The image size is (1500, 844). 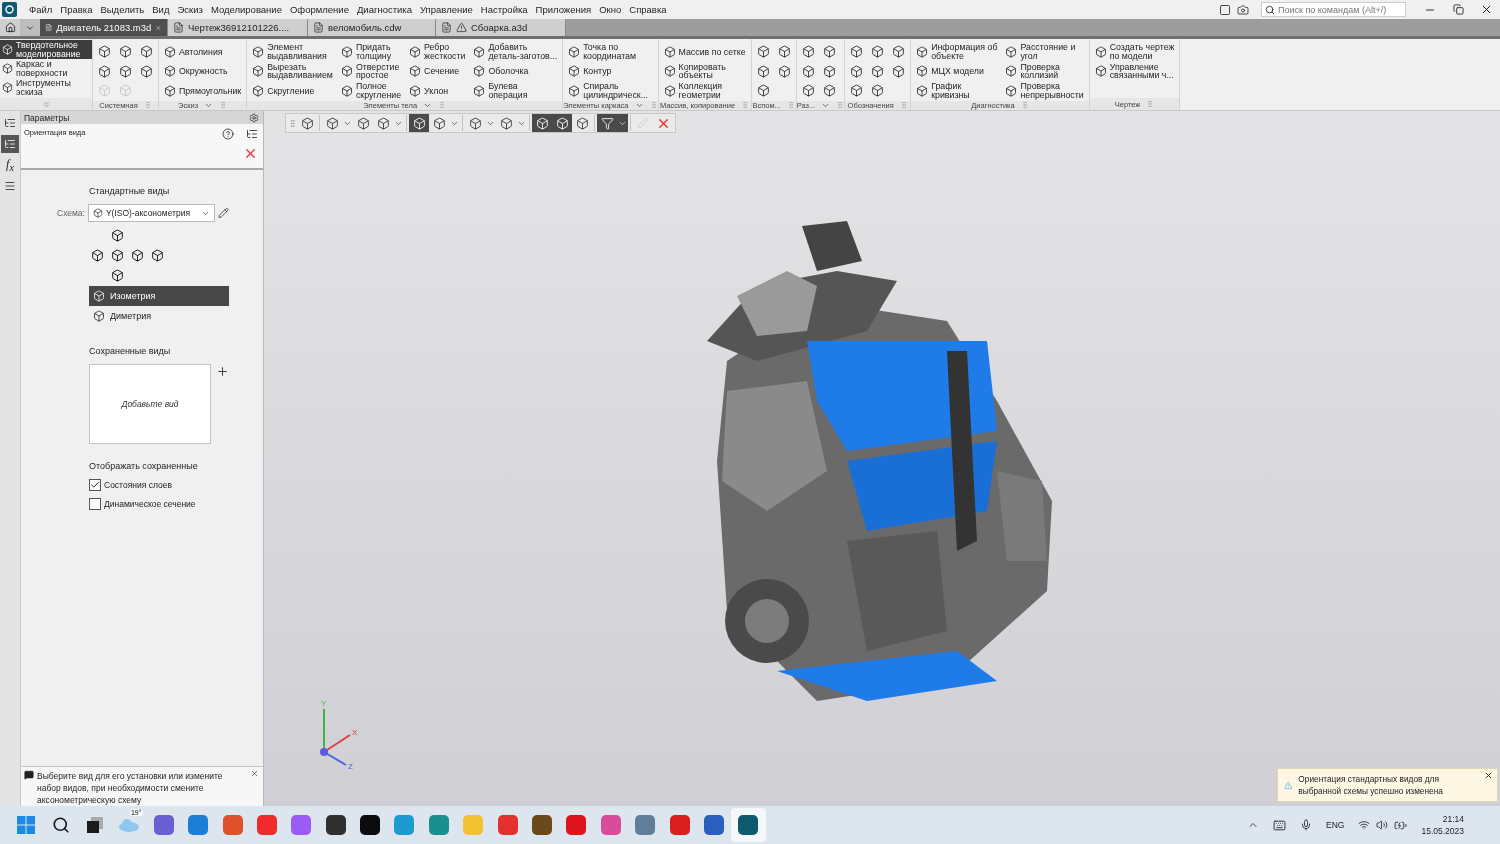 What do you see at coordinates (384, 9) in the screenshot?
I see `menu-item: Диагностика` at bounding box center [384, 9].